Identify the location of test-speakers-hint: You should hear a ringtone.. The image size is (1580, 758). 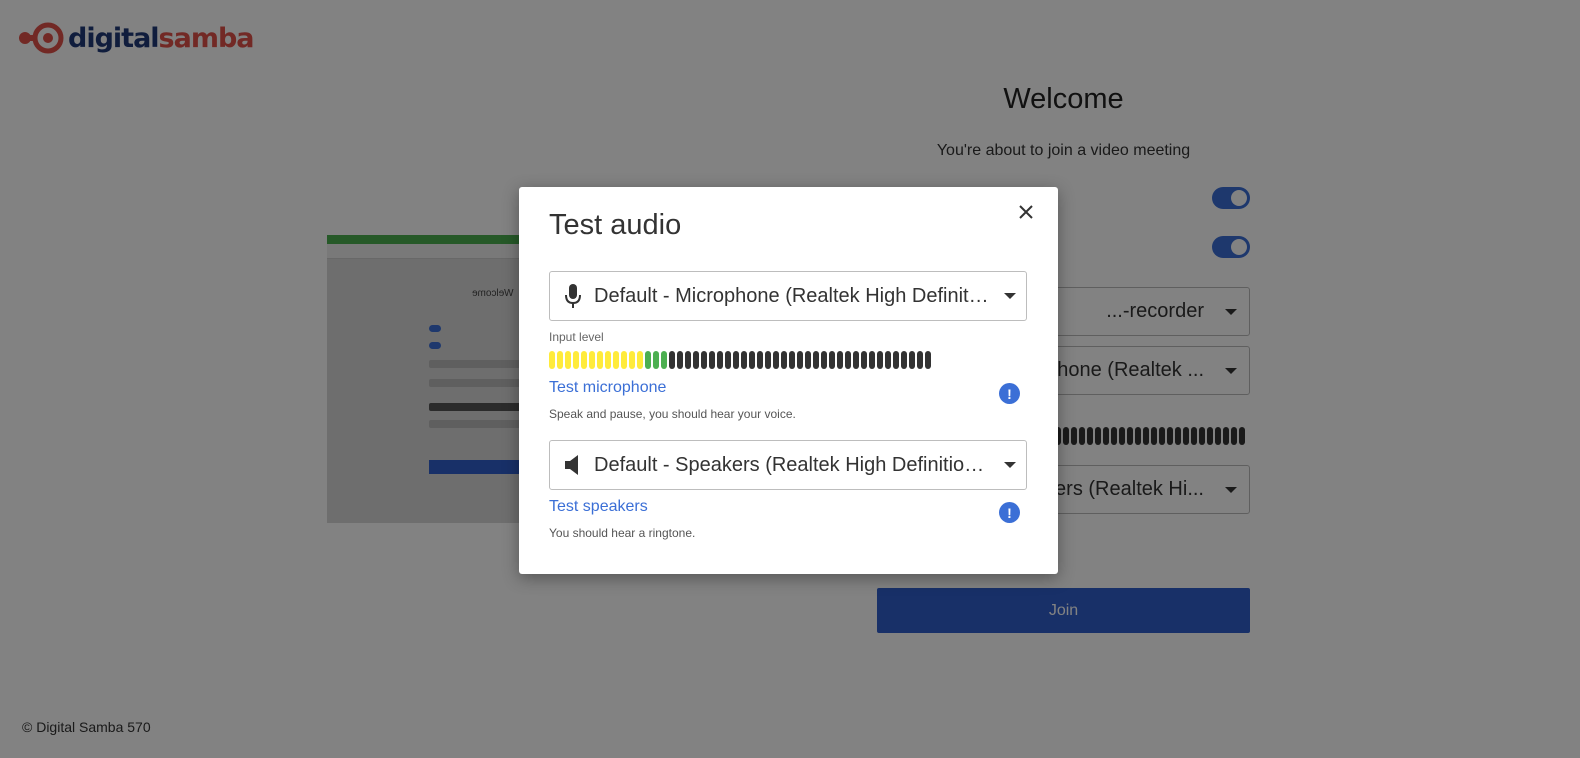
(622, 533).